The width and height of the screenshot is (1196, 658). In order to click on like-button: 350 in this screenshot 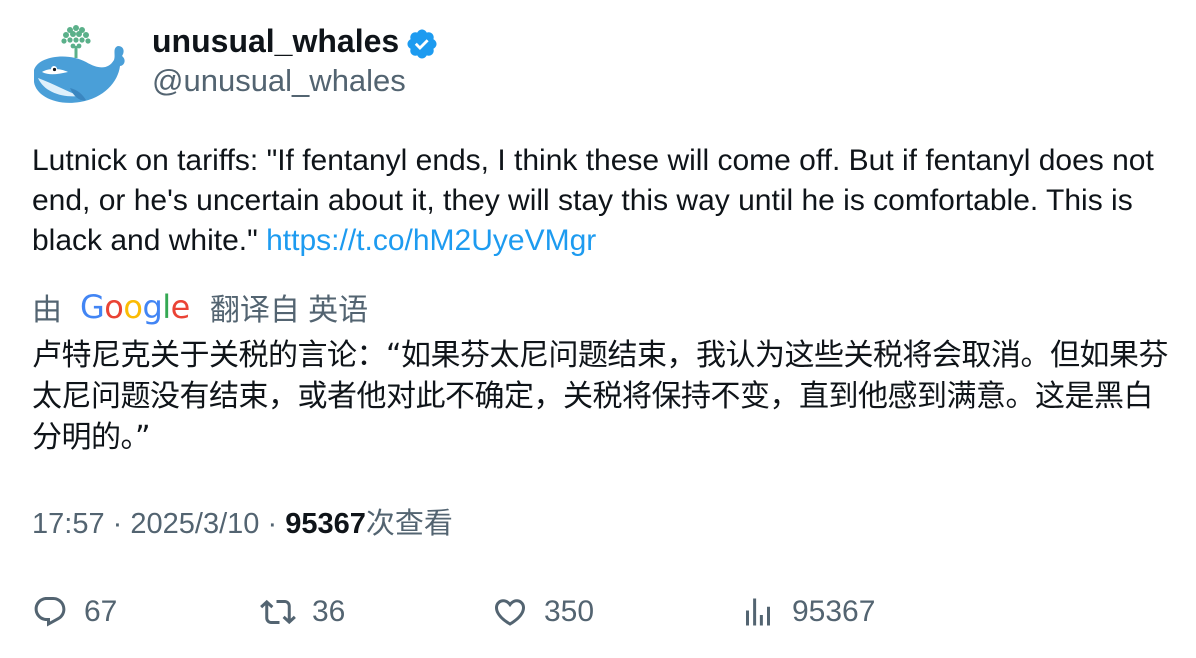, I will do `click(543, 612)`.